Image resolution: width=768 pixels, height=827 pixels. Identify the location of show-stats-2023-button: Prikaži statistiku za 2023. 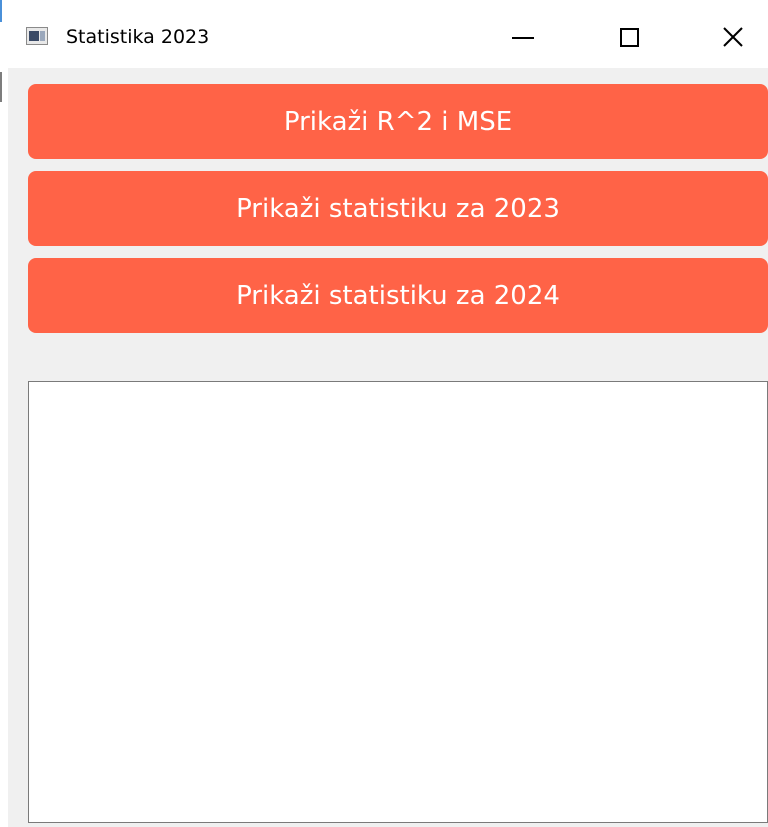
(398, 208).